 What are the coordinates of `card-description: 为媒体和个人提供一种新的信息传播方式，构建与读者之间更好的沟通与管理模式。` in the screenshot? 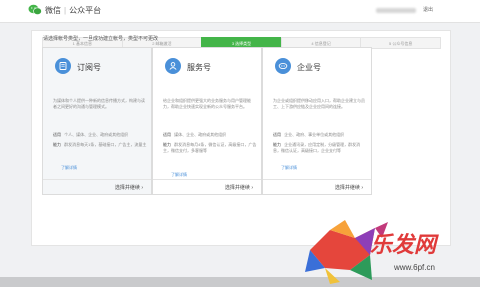 It's located at (99, 103).